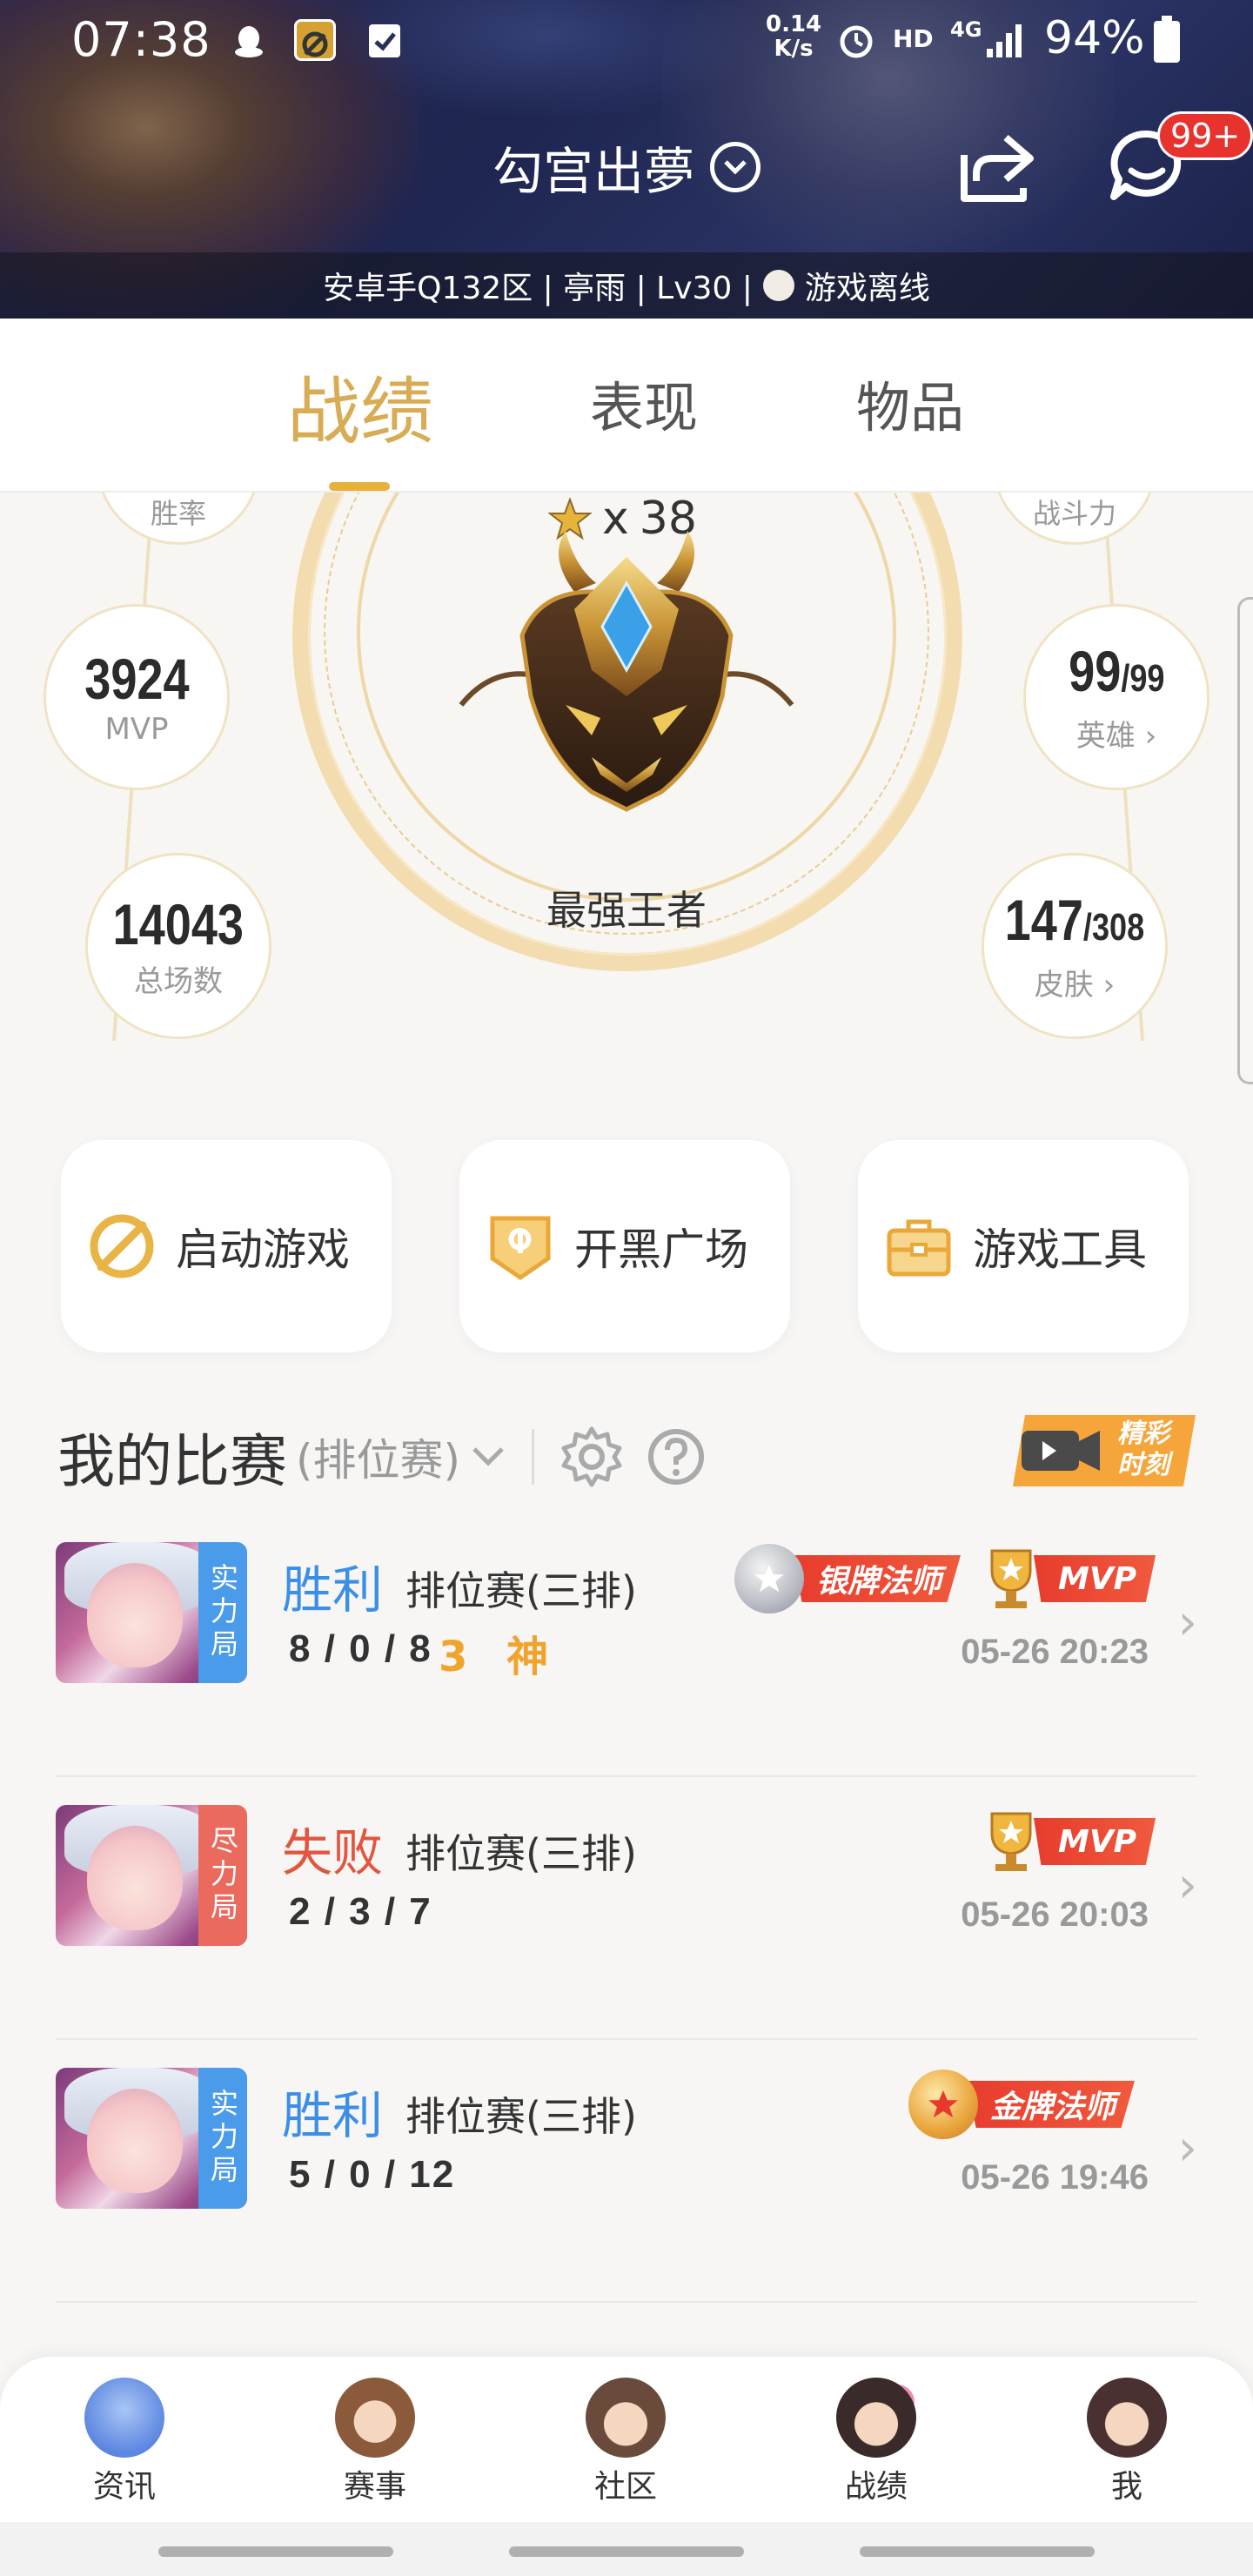  I want to click on hd-indicator: HD, so click(913, 38).